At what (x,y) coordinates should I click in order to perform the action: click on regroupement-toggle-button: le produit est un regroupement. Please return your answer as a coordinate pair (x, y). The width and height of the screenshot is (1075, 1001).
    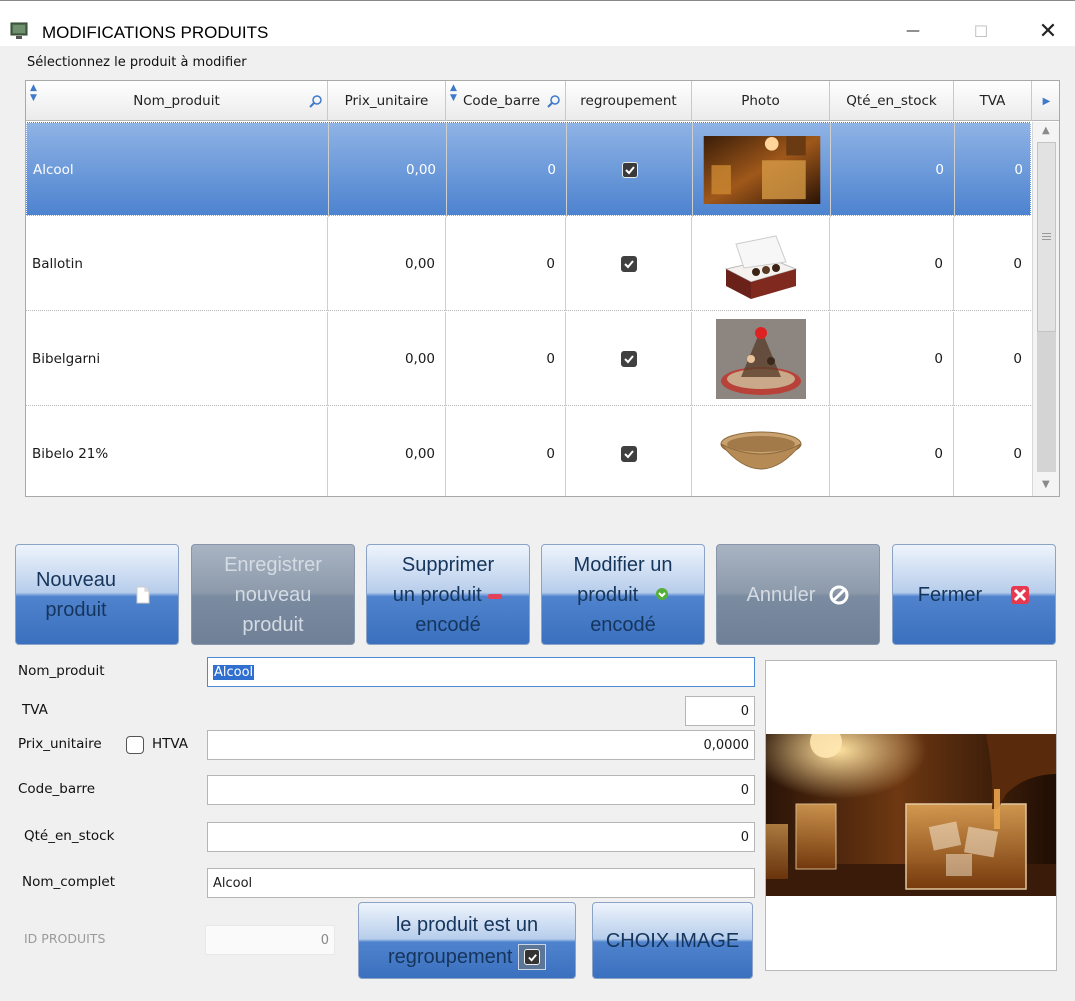
    Looking at the image, I should click on (467, 940).